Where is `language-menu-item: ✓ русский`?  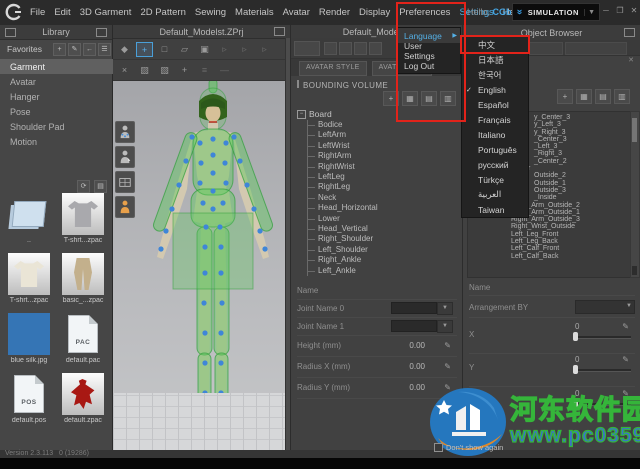
language-menu-item: ✓ русский is located at coordinates (495, 164).